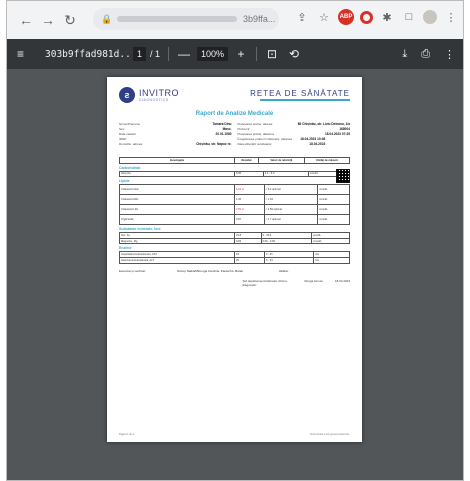 Image resolution: width=470 pixels, height=481 pixels. I want to click on table-carbo: Glucoza 5.00 4.1 - 5.9 mmol/L, so click(235, 174).